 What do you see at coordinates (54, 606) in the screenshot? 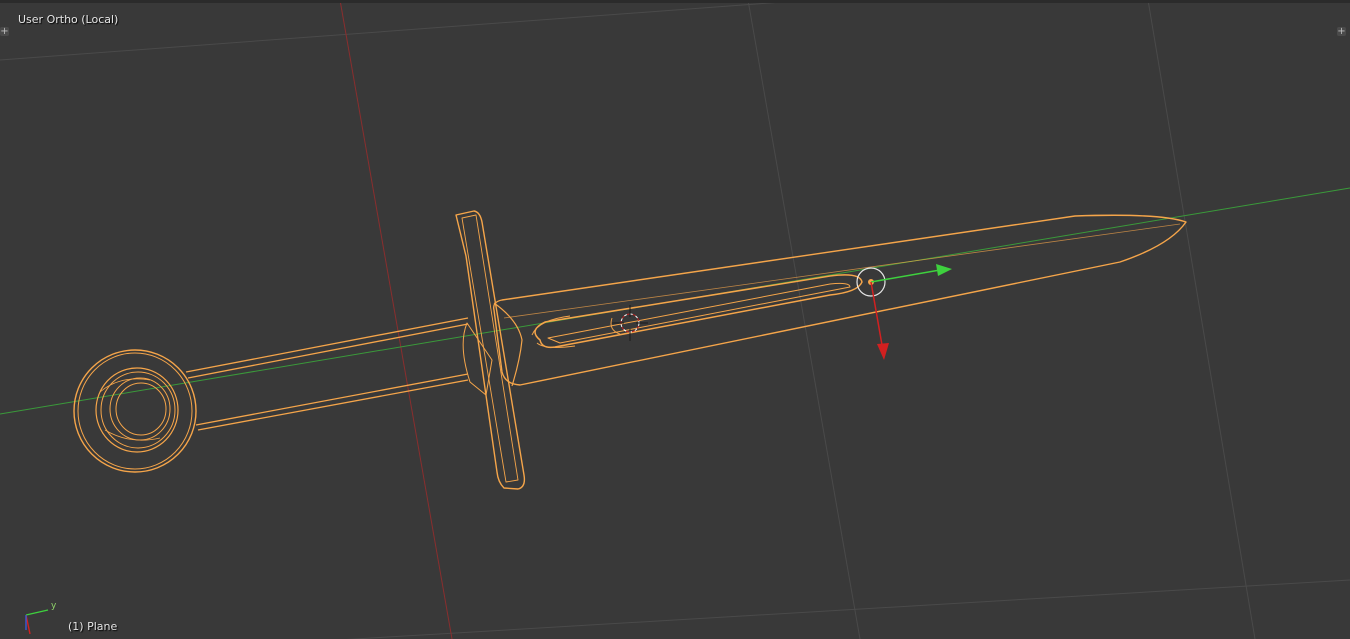
I see `mini-axis-y-label: y` at bounding box center [54, 606].